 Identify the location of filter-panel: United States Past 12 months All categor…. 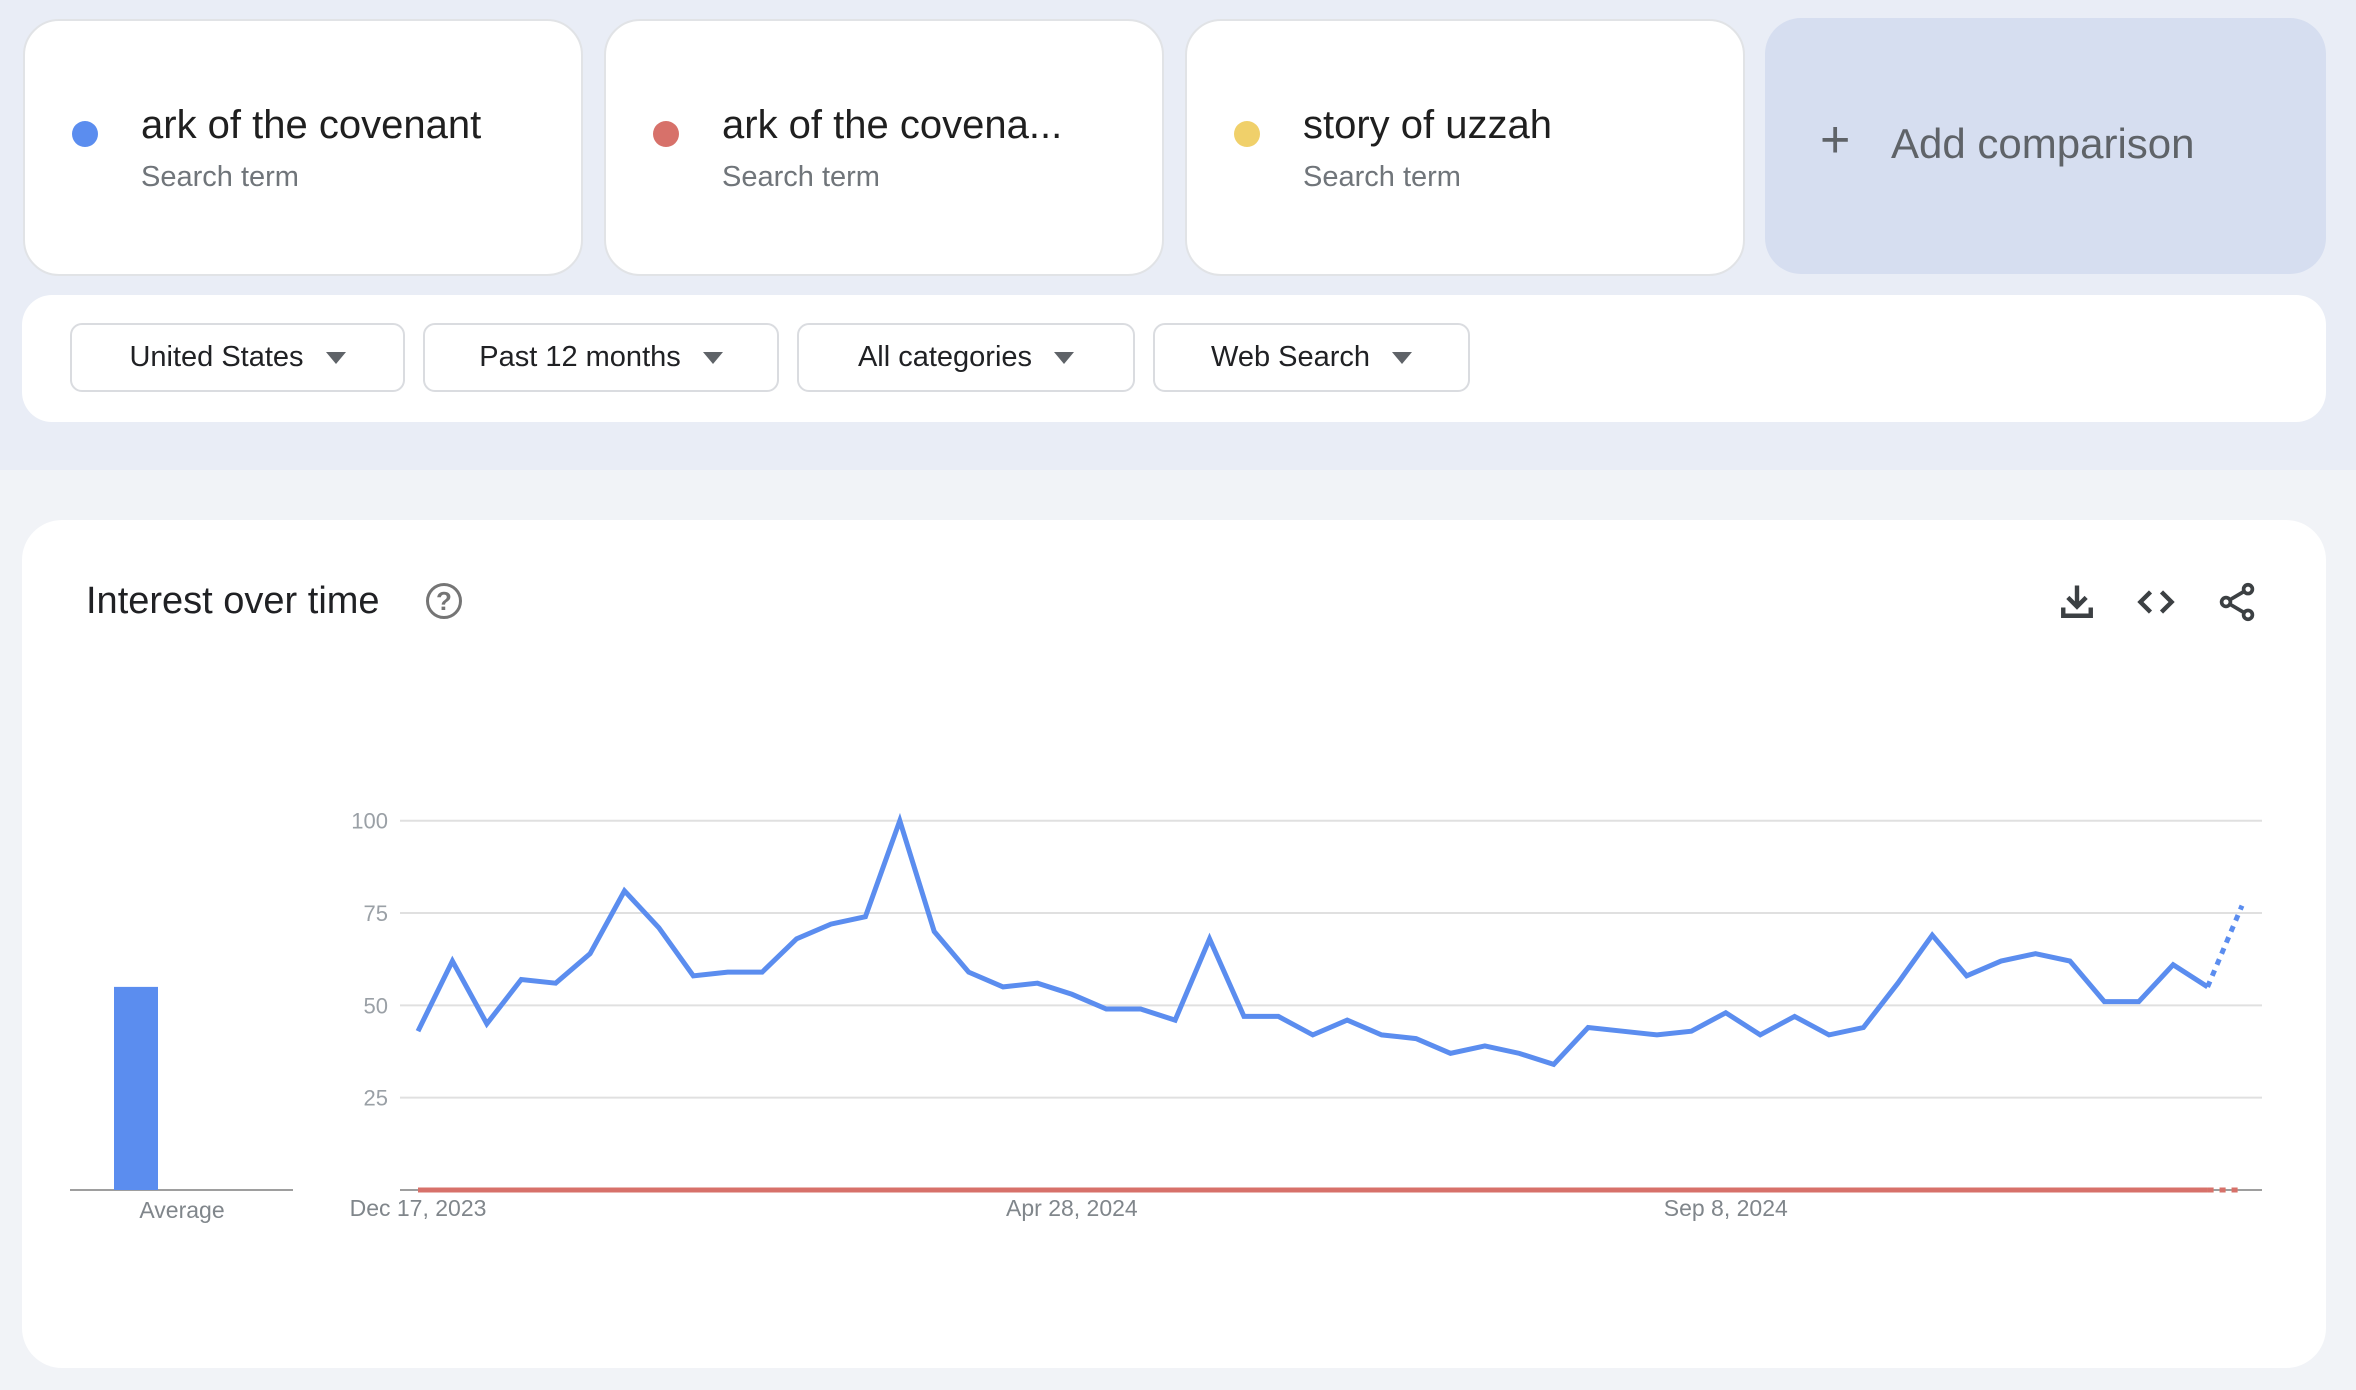
(1174, 358).